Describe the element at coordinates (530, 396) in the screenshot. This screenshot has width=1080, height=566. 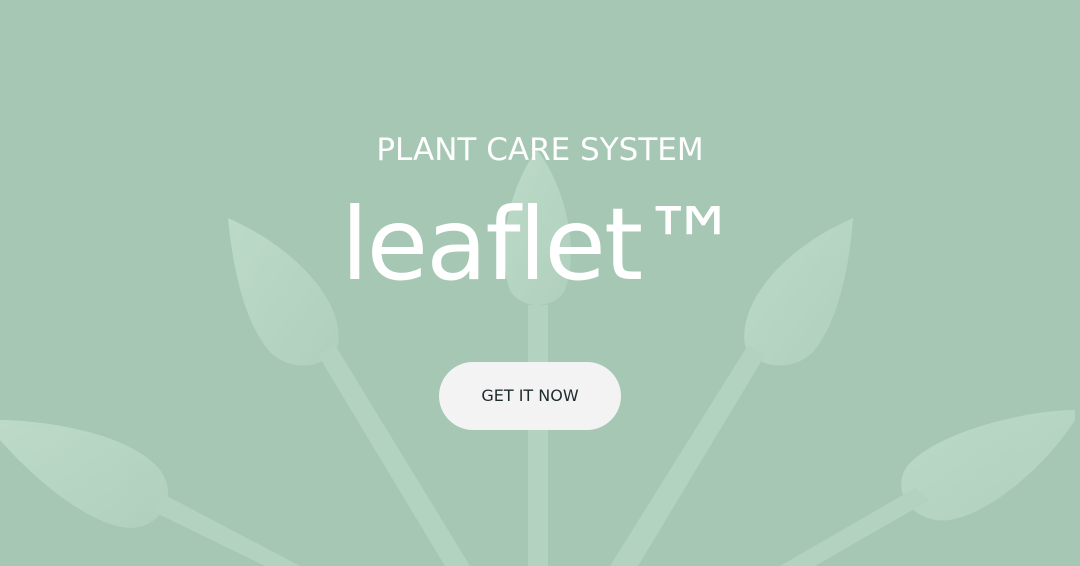
I see `get-it-now-button: GET IT NOW` at that location.